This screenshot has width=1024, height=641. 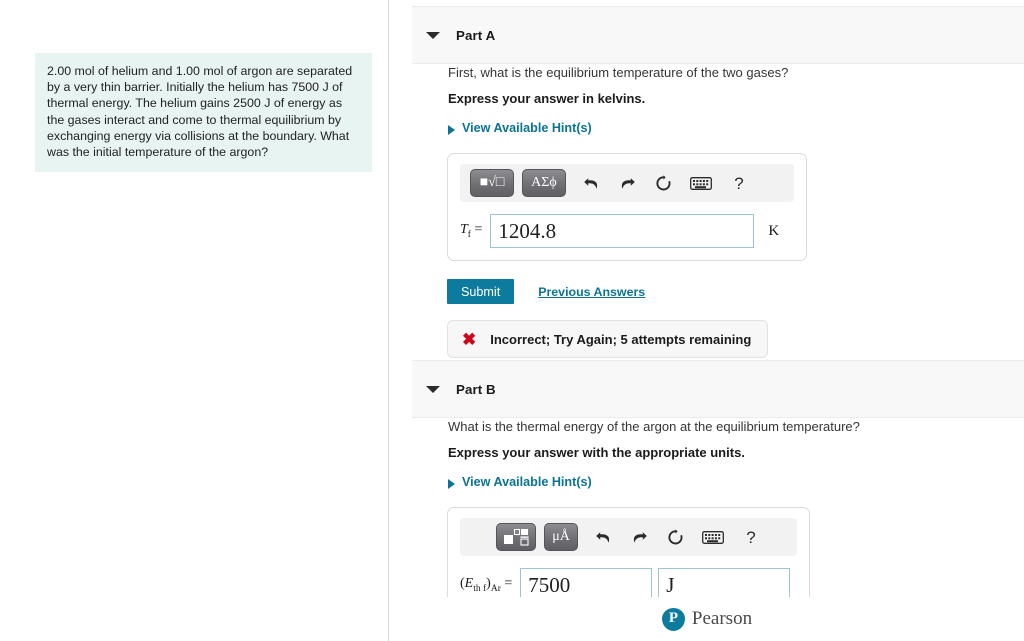 I want to click on part-a-math-toolbar: ■√□ ΑΣϕ ?, so click(x=627, y=183).